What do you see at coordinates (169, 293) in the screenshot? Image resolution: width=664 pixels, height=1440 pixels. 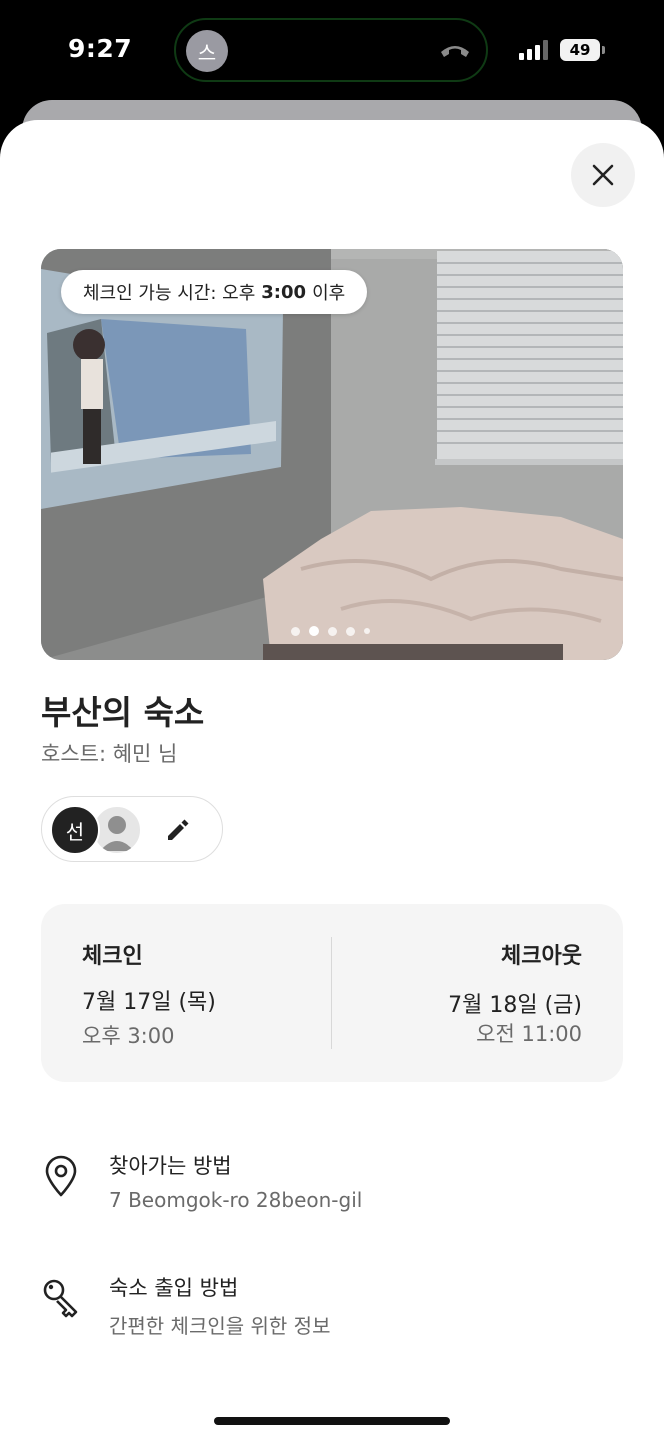 I see `checkin-badge-prefix: 체크인 가능 시간: 오후` at bounding box center [169, 293].